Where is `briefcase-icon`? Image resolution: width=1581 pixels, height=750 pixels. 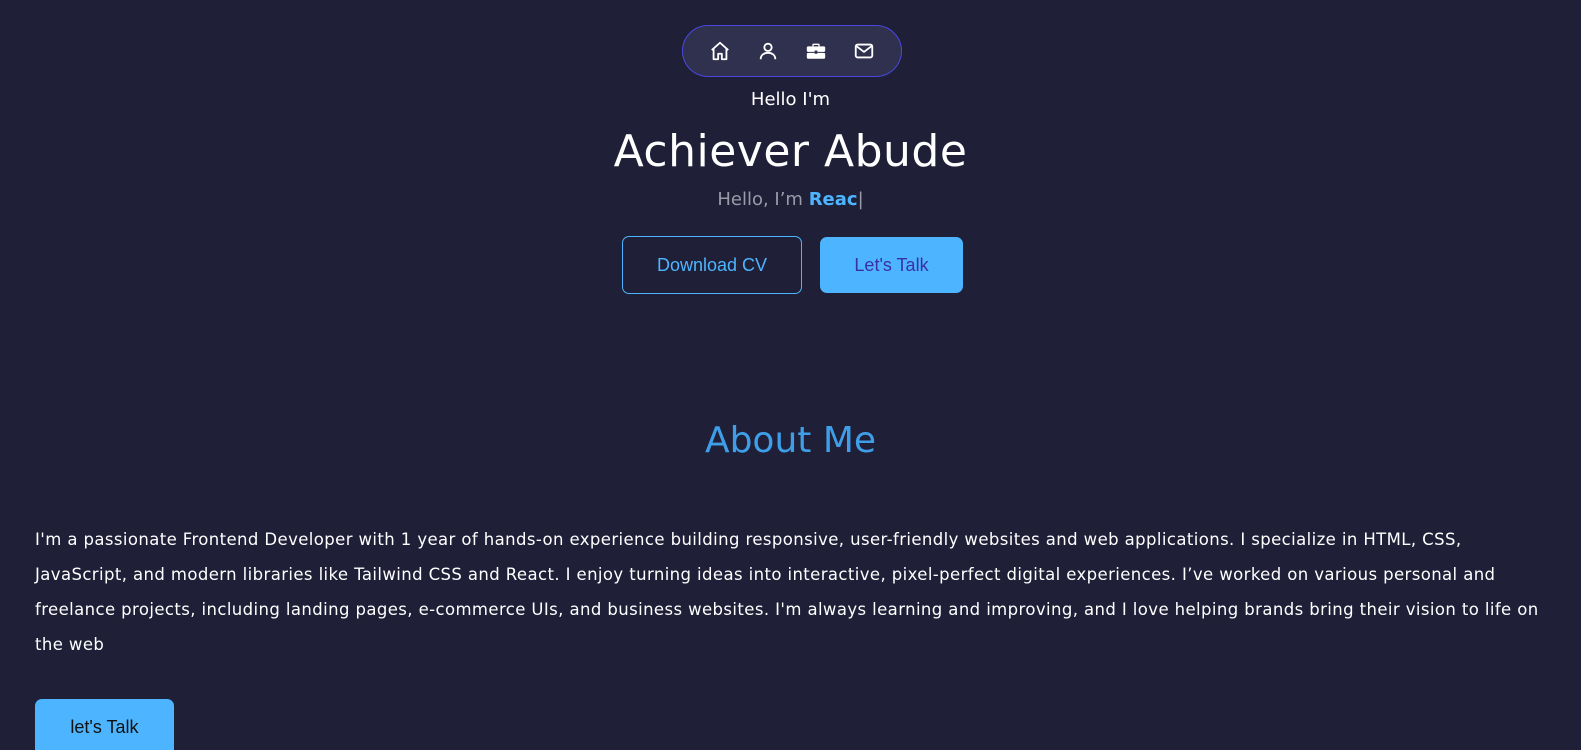
briefcase-icon is located at coordinates (816, 51).